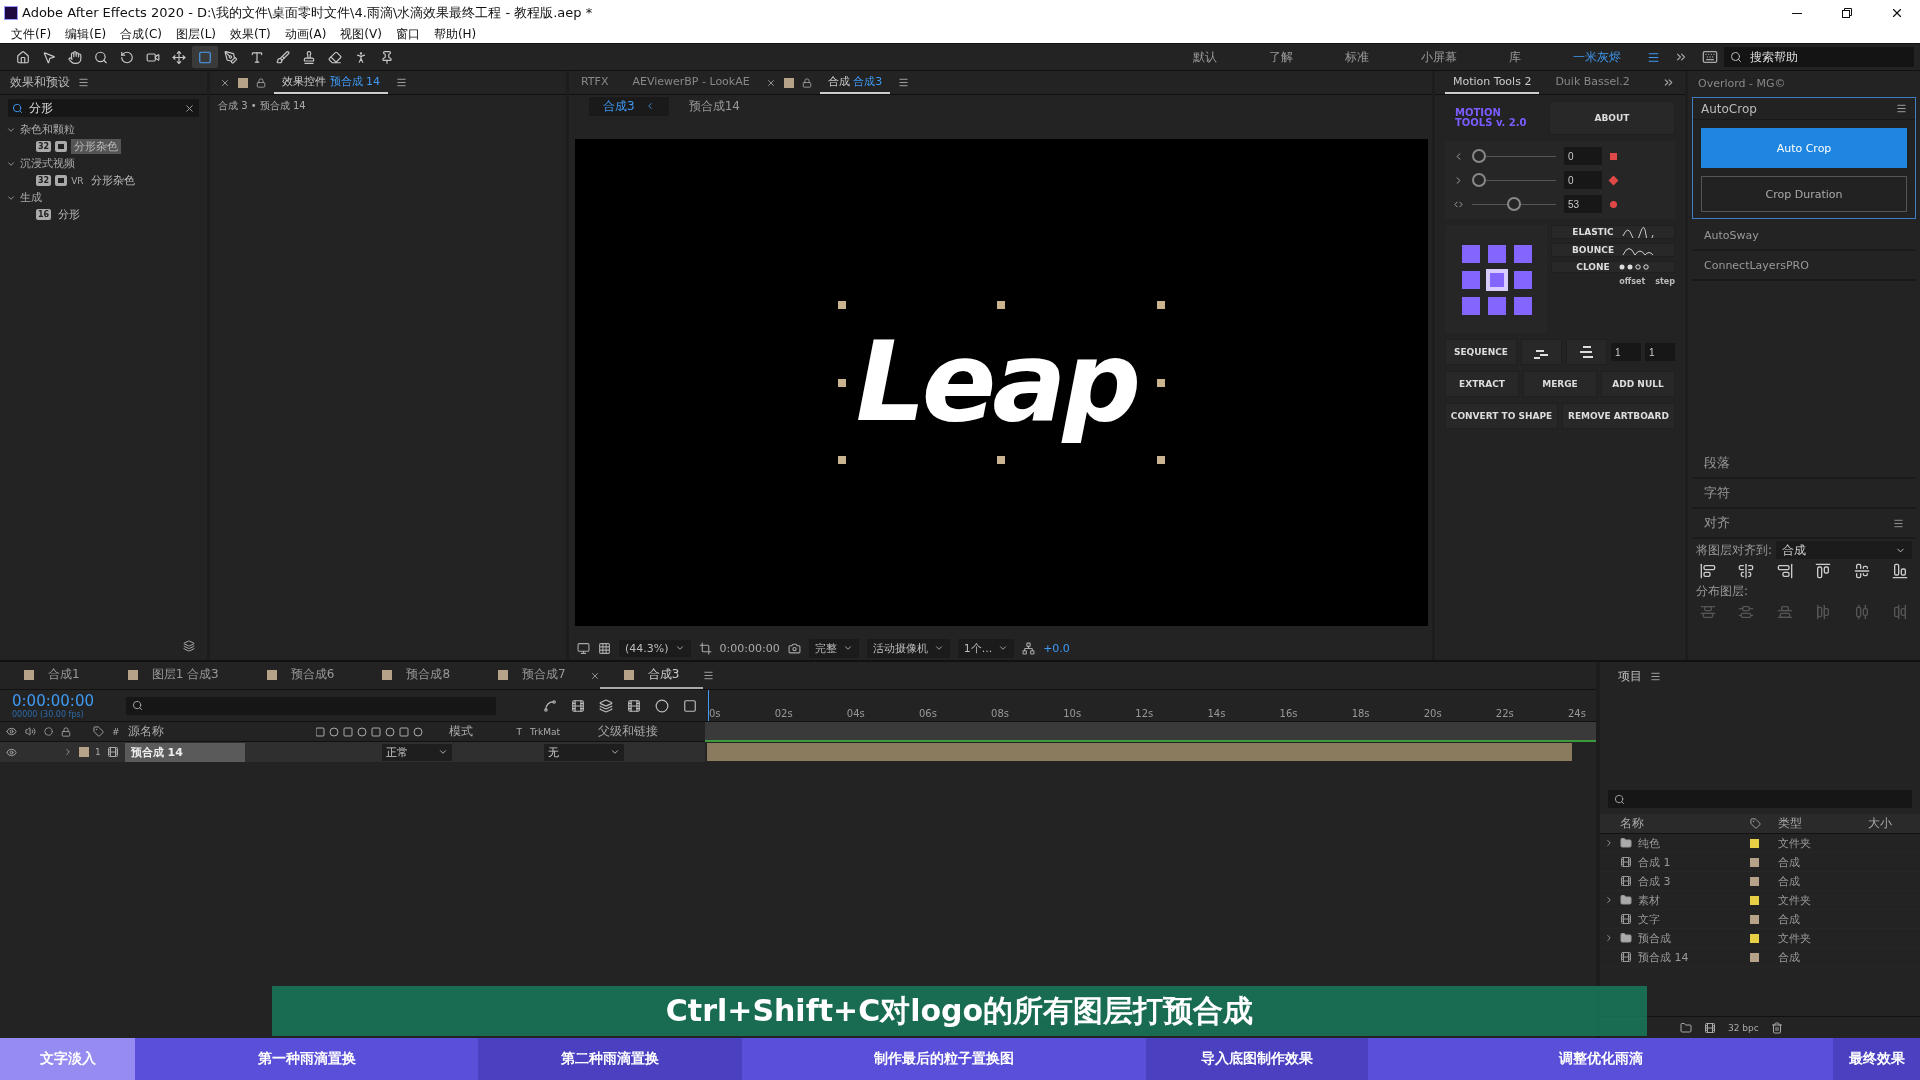 This screenshot has height=1080, width=1920. Describe the element at coordinates (141, 34) in the screenshot. I see `menu-item: 合成(C)` at that location.